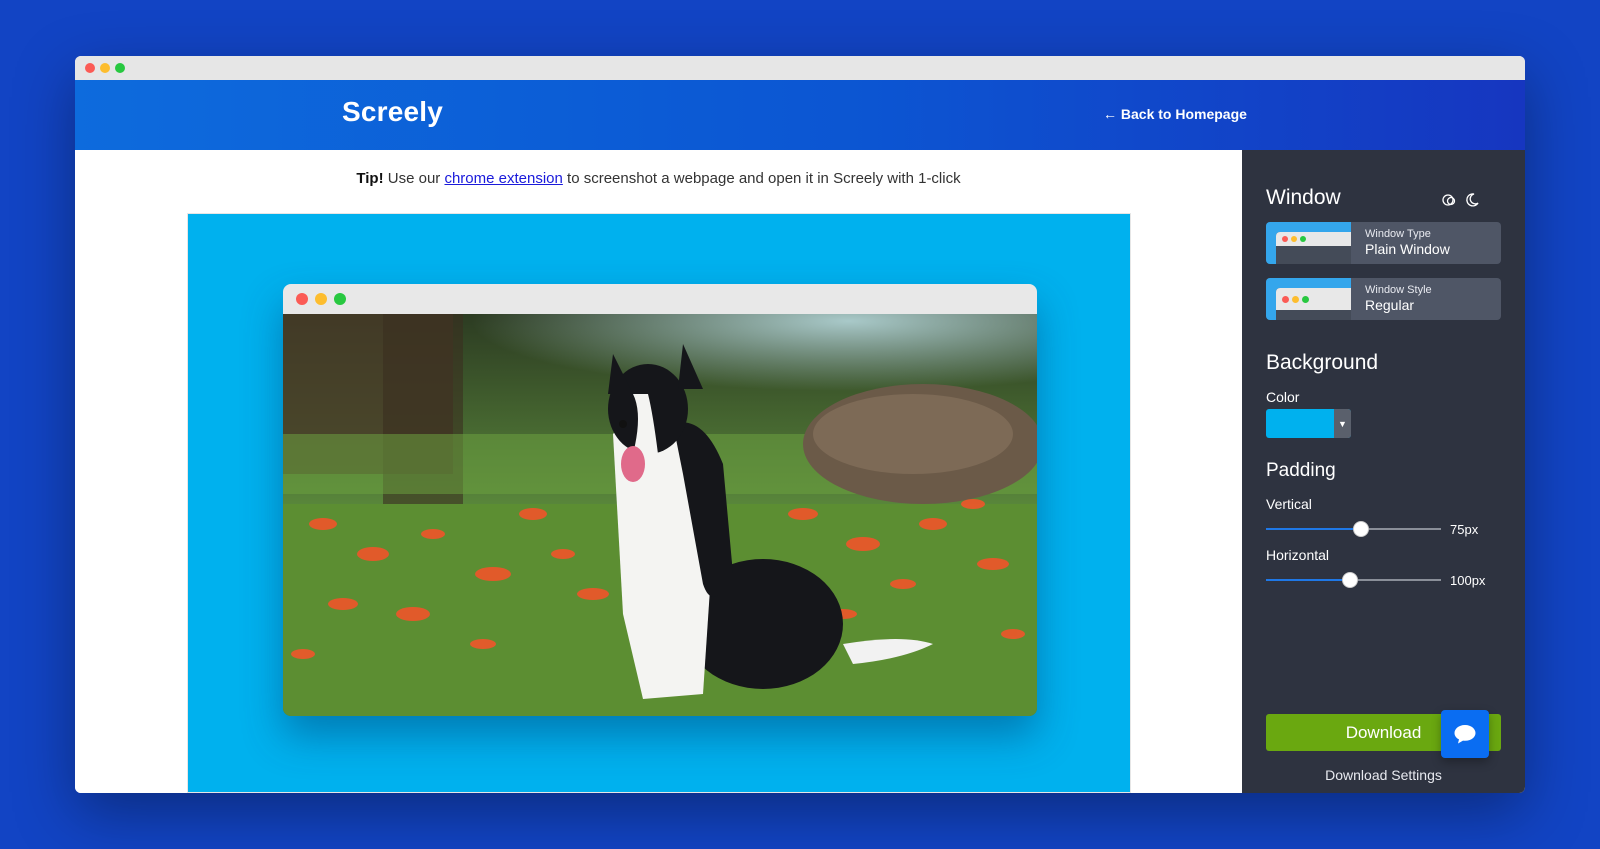 This screenshot has height=849, width=1600. What do you see at coordinates (1464, 529) in the screenshot?
I see `vertical-padding-value: 75px` at bounding box center [1464, 529].